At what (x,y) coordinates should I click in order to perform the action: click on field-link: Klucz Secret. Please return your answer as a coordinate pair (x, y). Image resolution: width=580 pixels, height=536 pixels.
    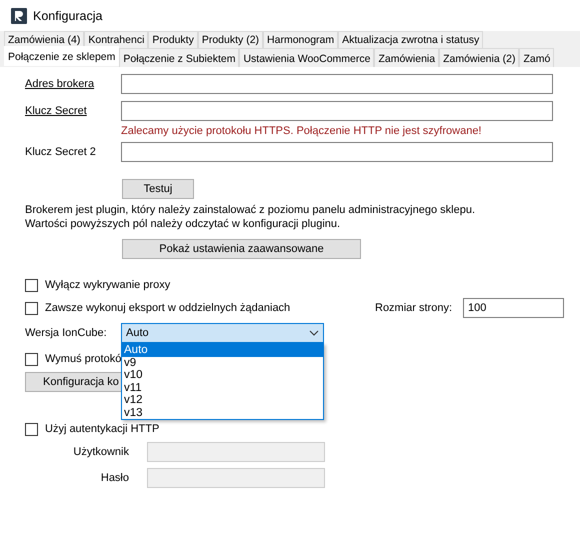
    Looking at the image, I should click on (73, 111).